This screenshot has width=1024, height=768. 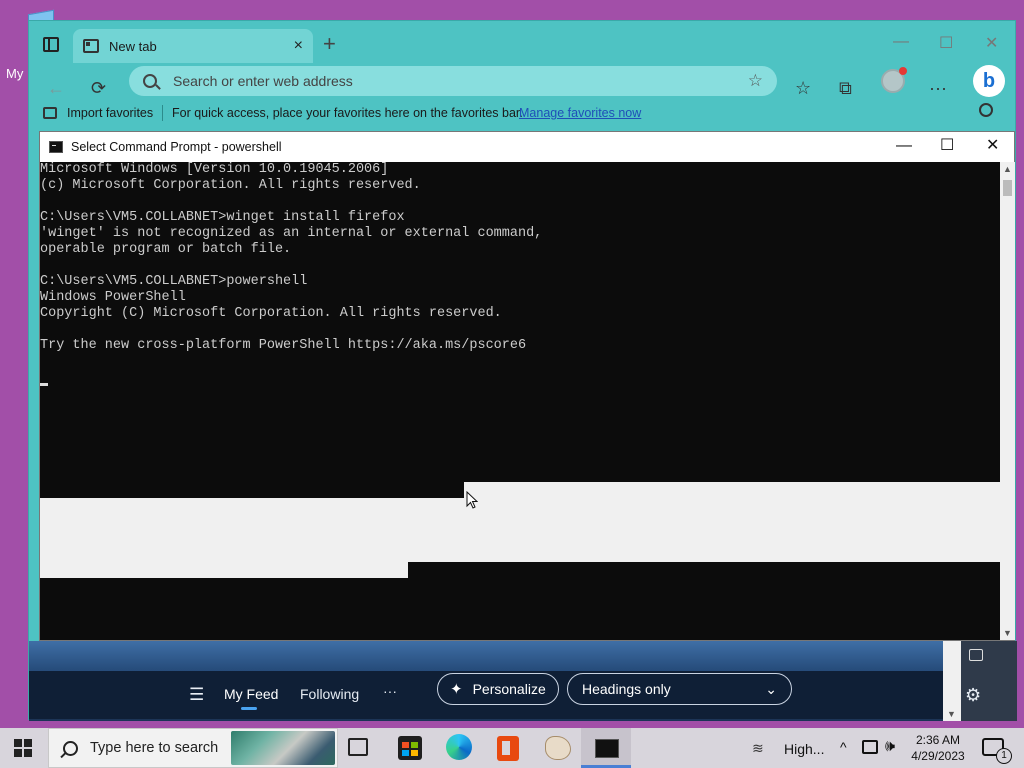 What do you see at coordinates (580, 113) in the screenshot?
I see `manage-favorites-link: Manage favorites now` at bounding box center [580, 113].